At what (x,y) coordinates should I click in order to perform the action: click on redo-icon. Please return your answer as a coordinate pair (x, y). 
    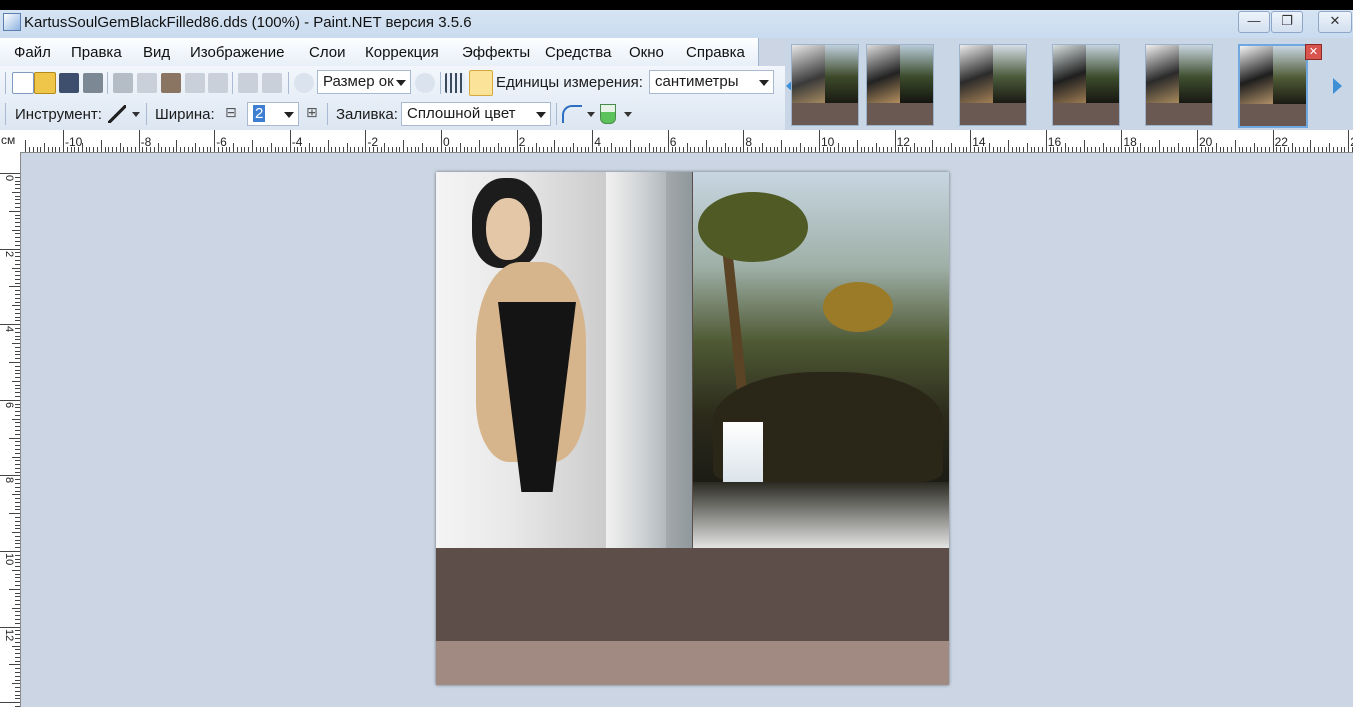
    Looking at the image, I should click on (272, 83).